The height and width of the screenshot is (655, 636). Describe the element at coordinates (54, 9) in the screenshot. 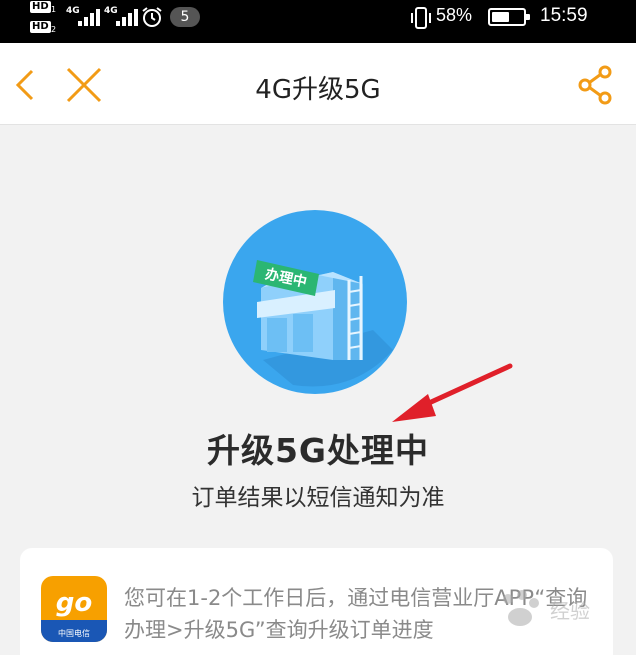

I see `hd-sim-number: 1` at that location.